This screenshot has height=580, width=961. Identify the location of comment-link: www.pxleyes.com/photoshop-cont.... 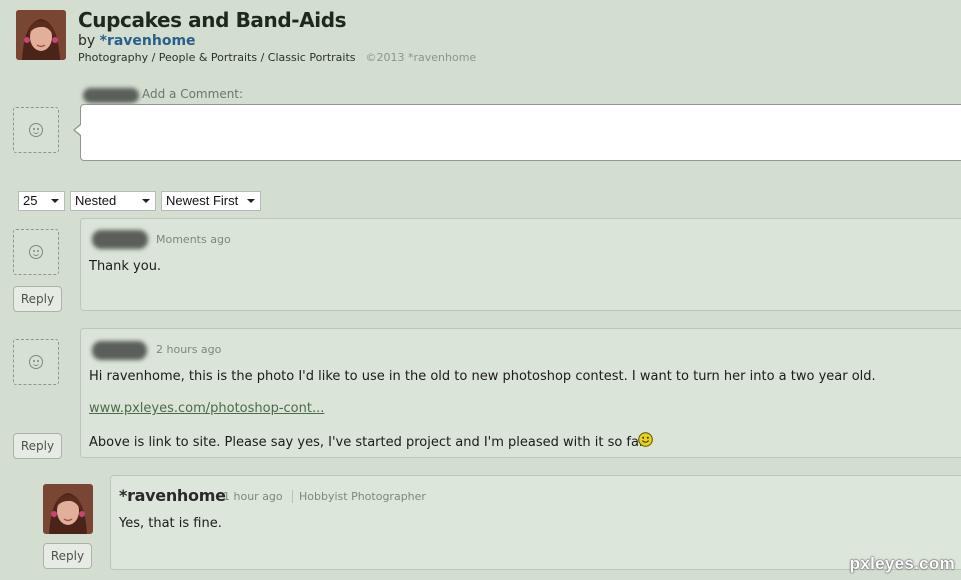
(206, 408).